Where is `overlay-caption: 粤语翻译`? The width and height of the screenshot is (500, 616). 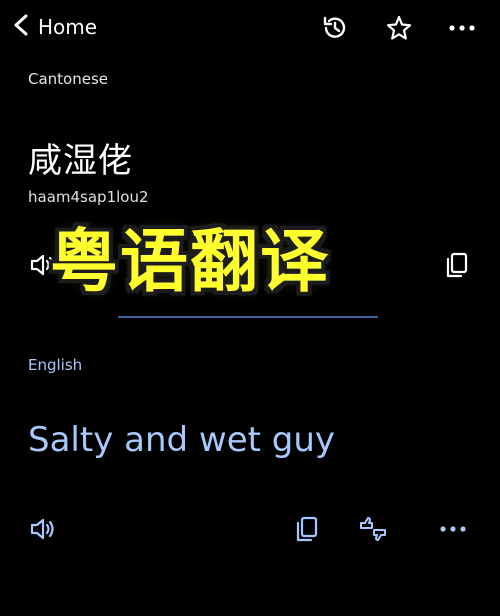
overlay-caption: 粤语翻译 is located at coordinates (190, 262).